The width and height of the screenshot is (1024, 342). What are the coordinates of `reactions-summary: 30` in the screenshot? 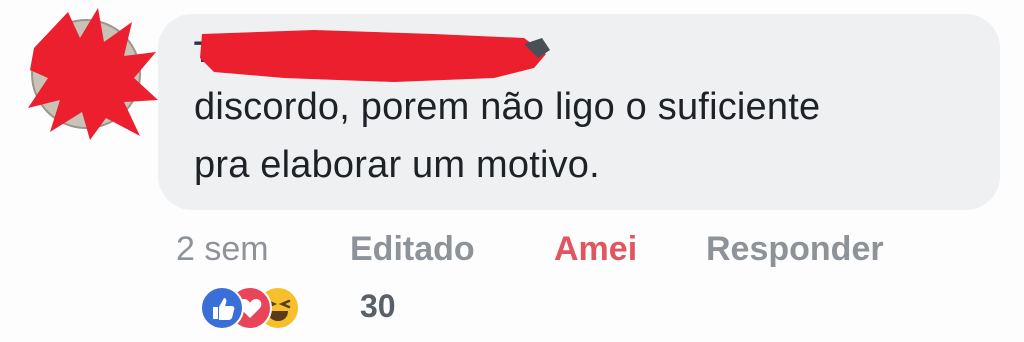 It's located at (310, 308).